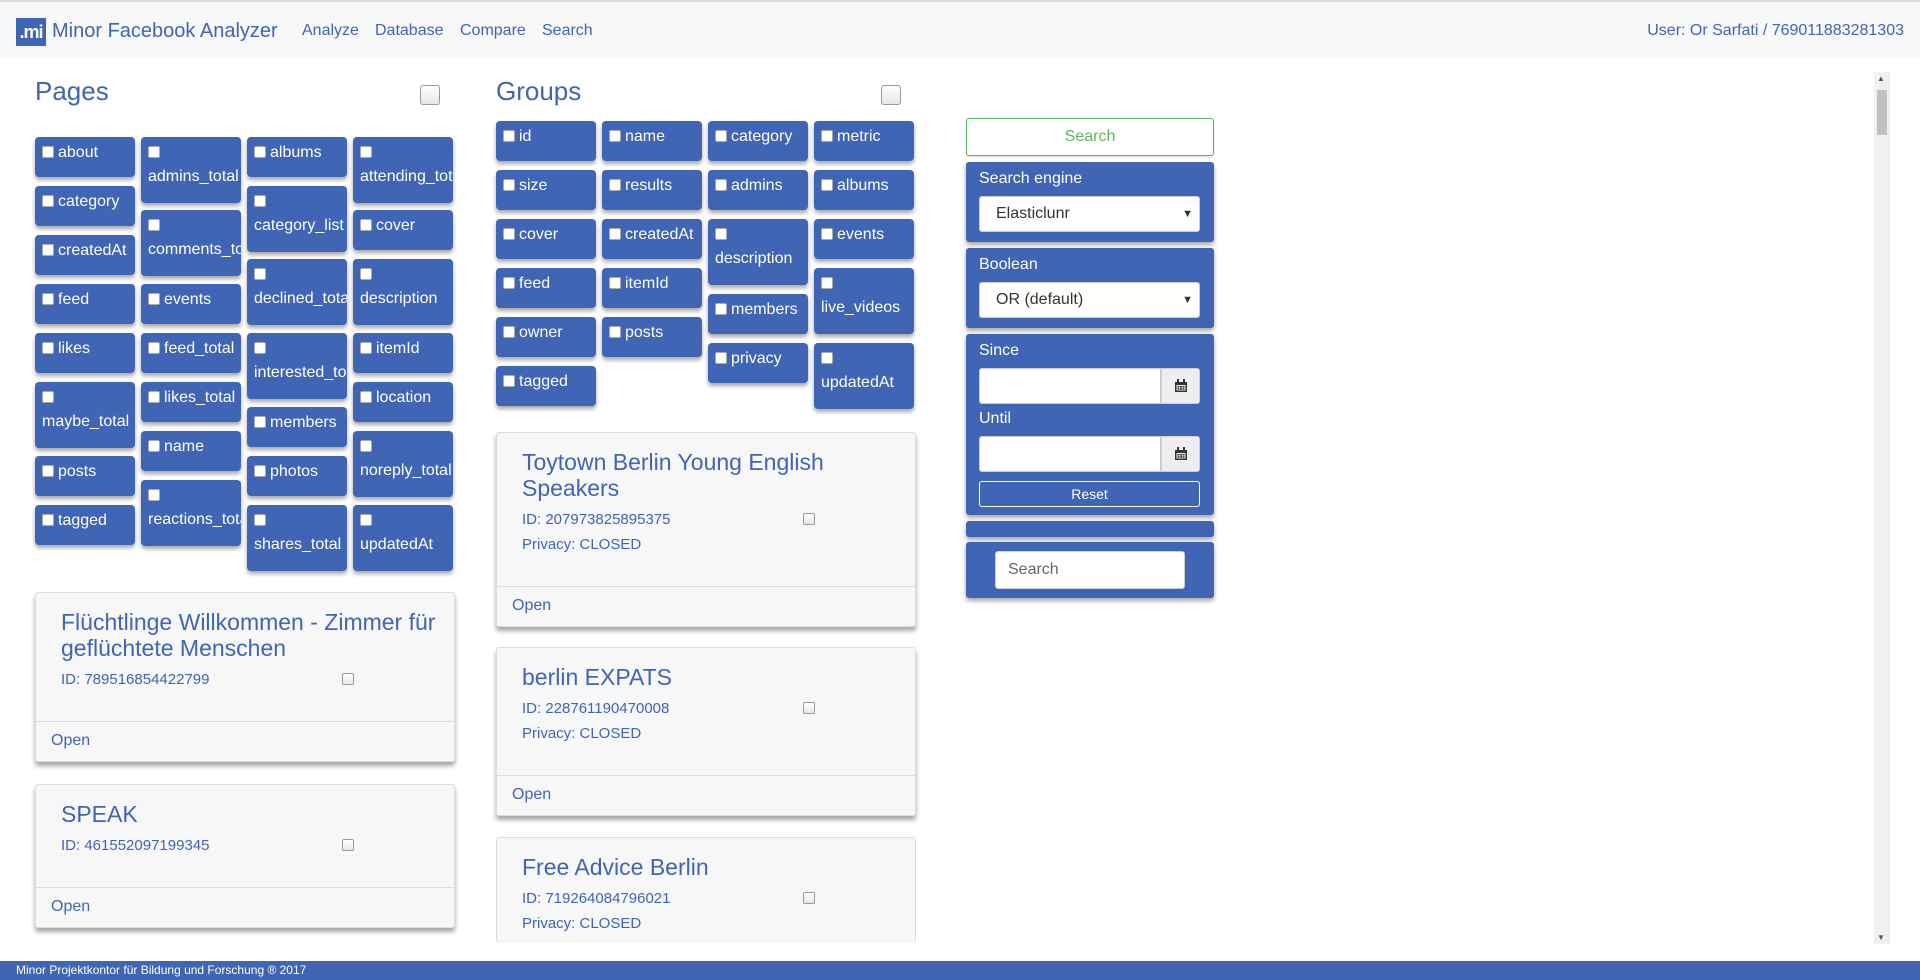 Image resolution: width=1920 pixels, height=980 pixels. What do you see at coordinates (1070, 386) in the screenshot?
I see `since-date-input` at bounding box center [1070, 386].